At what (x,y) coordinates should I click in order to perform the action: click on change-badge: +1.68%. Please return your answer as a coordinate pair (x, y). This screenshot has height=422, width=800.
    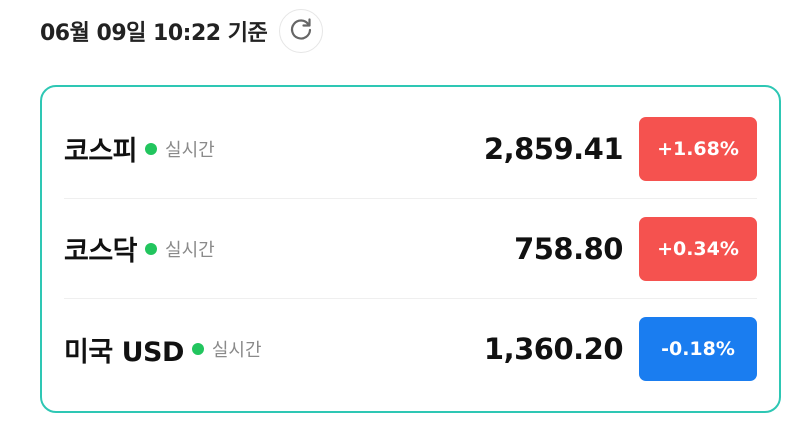
    Looking at the image, I should click on (698, 148).